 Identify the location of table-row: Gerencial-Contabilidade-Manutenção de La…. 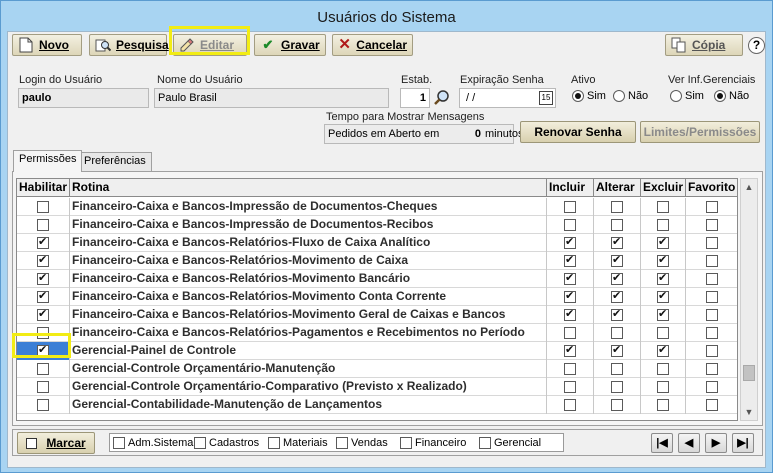
(377, 405).